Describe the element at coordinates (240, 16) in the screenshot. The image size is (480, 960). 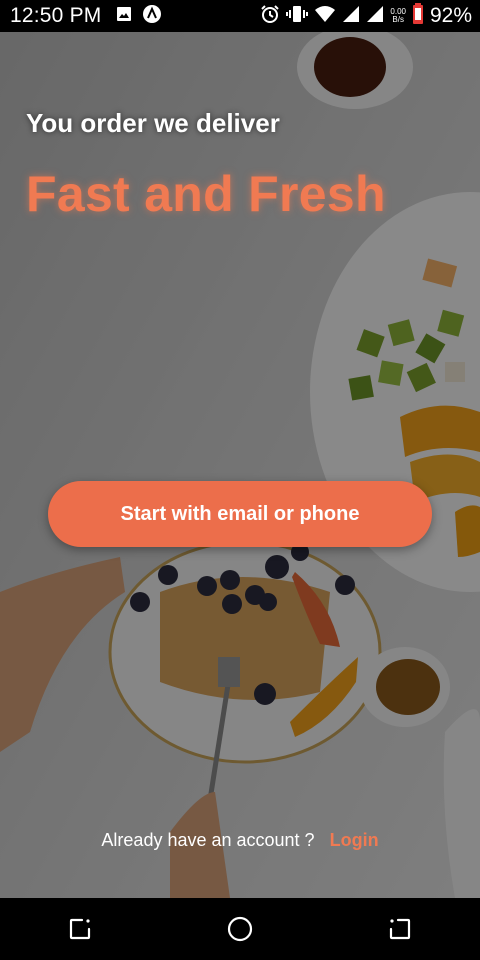
I see `status-bar: 12:50 PM 0.00 B/s 92%` at that location.